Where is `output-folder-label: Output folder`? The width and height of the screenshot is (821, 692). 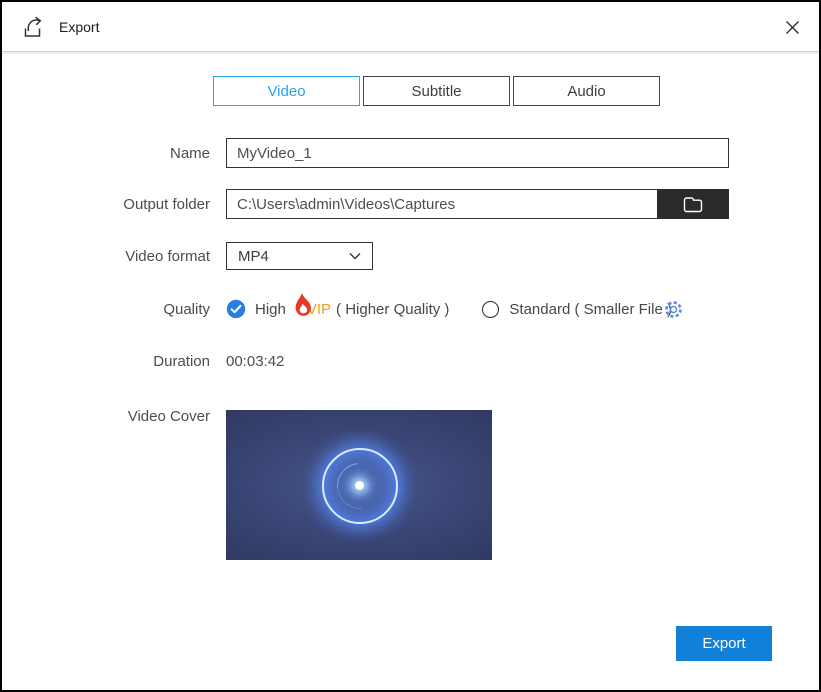
output-folder-label: Output folder is located at coordinates (166, 204).